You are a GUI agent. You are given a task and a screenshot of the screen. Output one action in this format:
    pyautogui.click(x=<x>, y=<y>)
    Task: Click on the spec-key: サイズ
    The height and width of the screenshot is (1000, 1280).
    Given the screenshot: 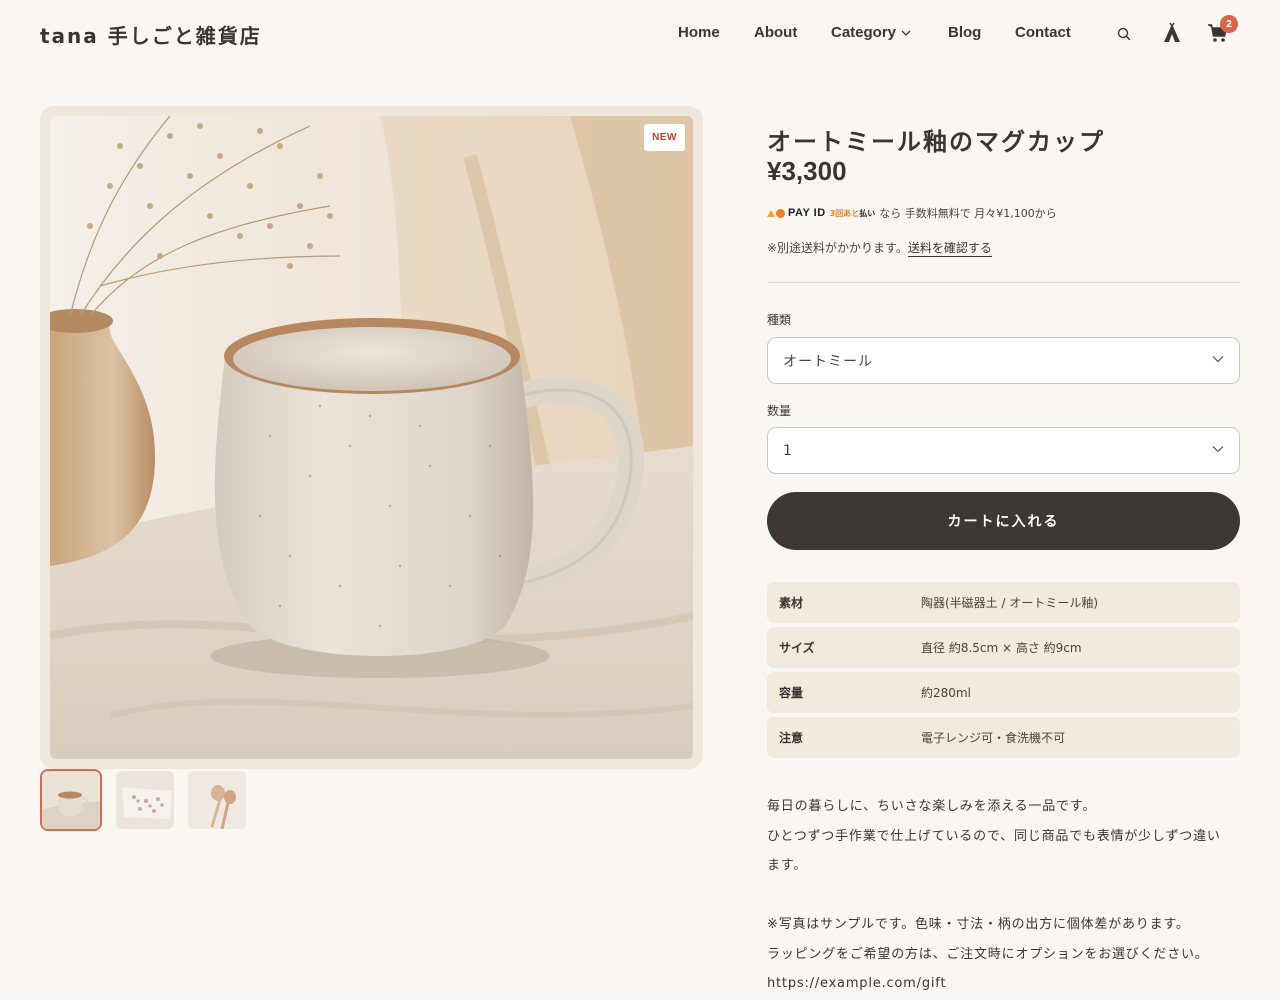 What is the action you would take?
    pyautogui.click(x=797, y=648)
    